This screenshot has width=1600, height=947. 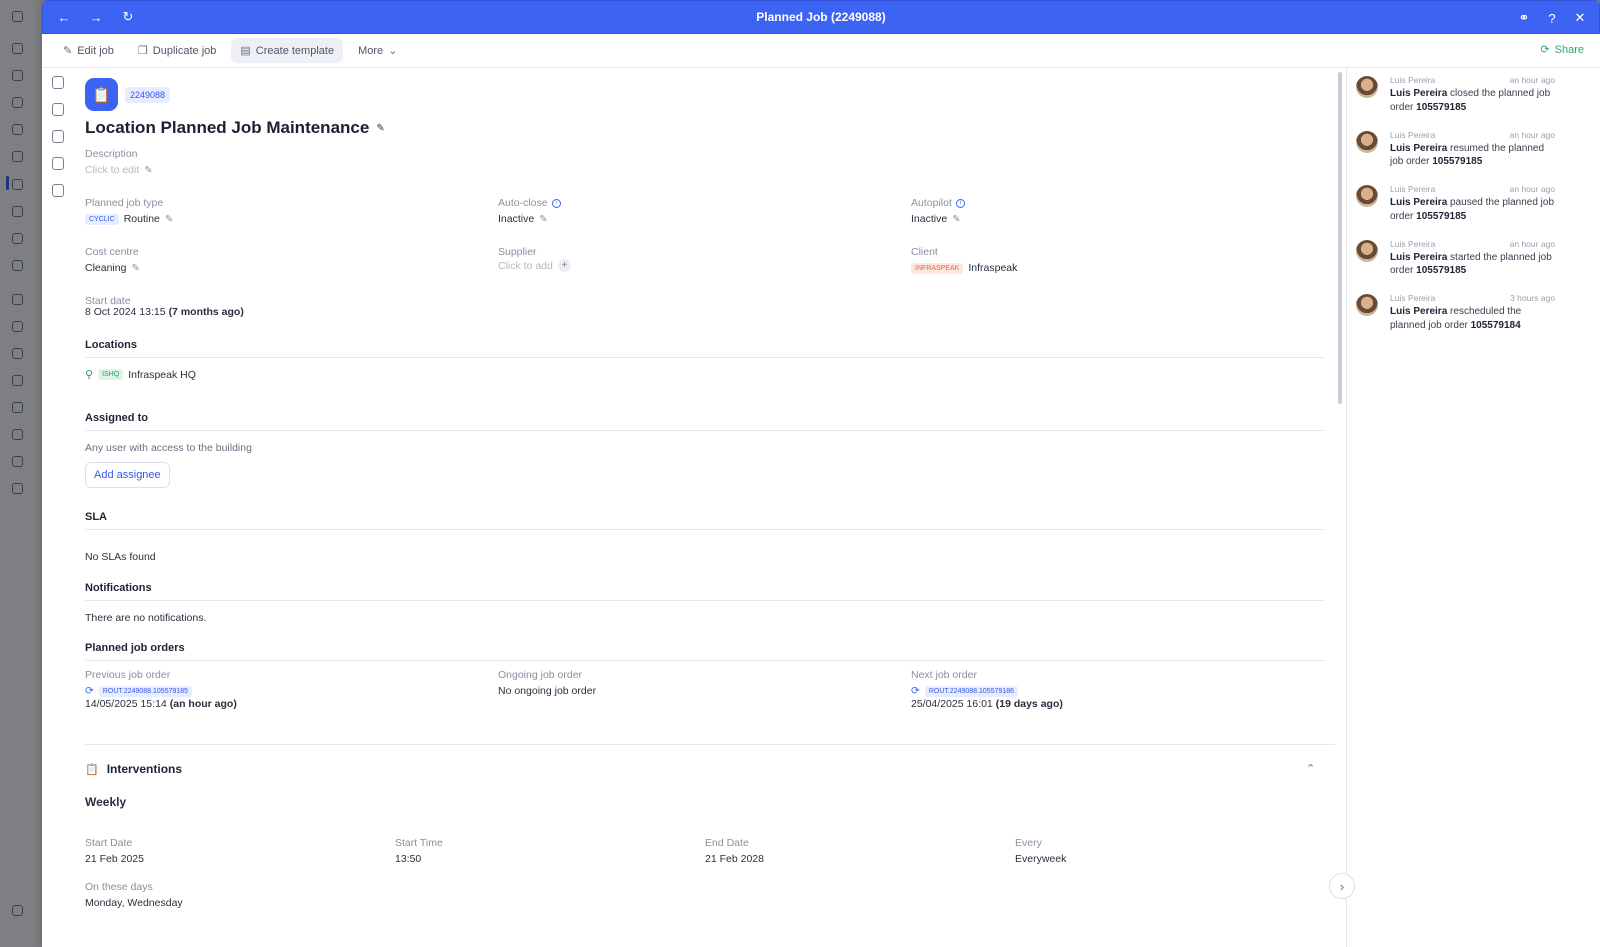 What do you see at coordinates (125, 312) in the screenshot?
I see `start-date-value: 8 Oct 2024 13:15` at bounding box center [125, 312].